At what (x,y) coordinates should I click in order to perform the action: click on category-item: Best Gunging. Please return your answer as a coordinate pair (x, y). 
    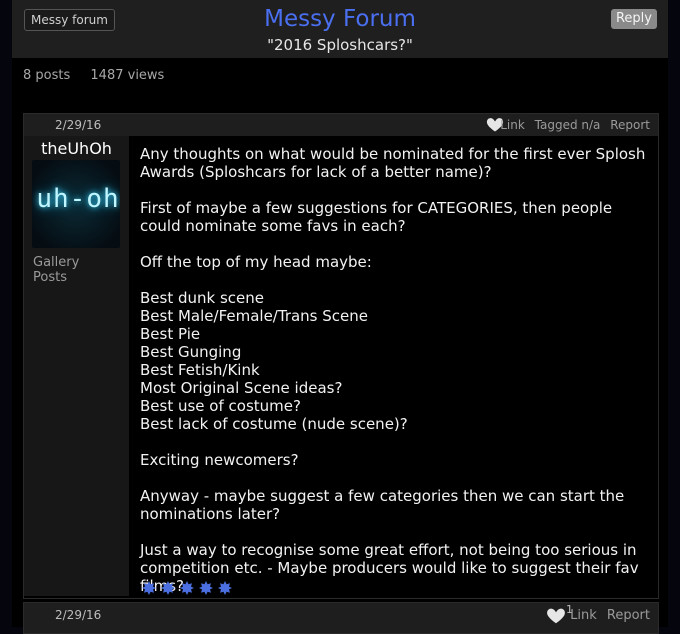
    Looking at the image, I should click on (191, 352).